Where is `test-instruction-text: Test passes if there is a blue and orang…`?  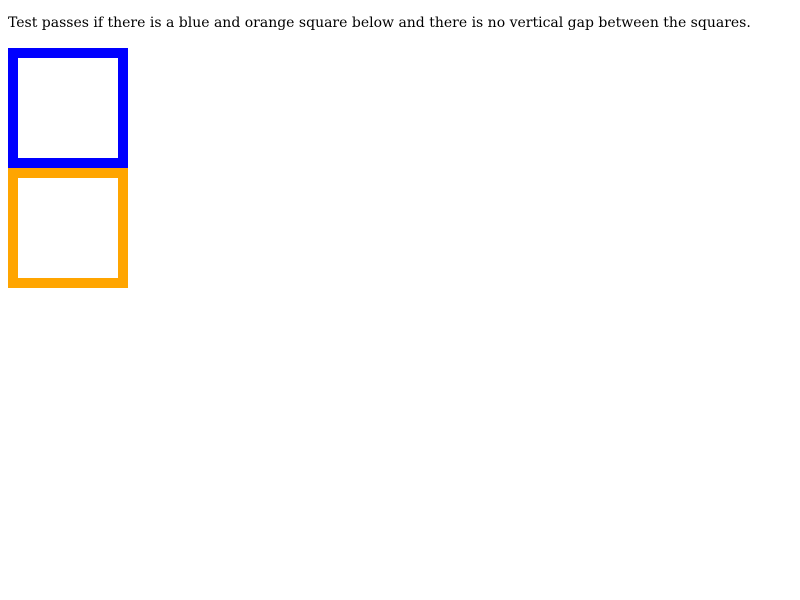
test-instruction-text: Test passes if there is a blue and orang… is located at coordinates (379, 23).